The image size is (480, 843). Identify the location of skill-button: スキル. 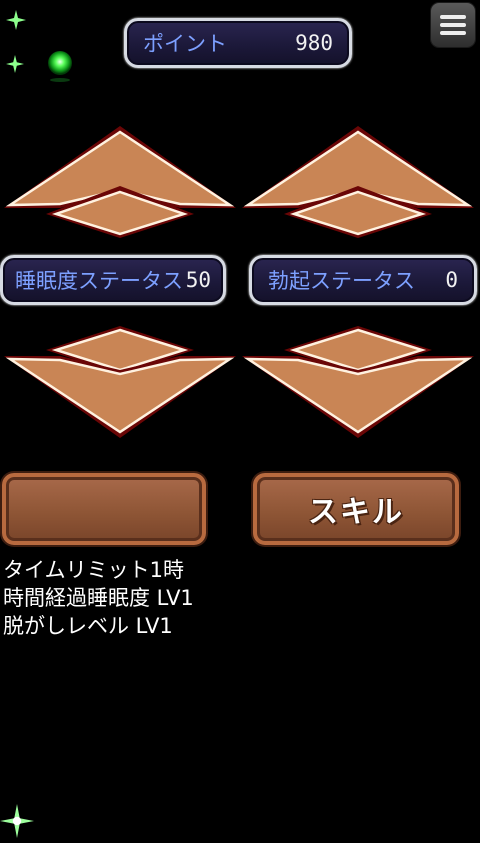
(356, 509).